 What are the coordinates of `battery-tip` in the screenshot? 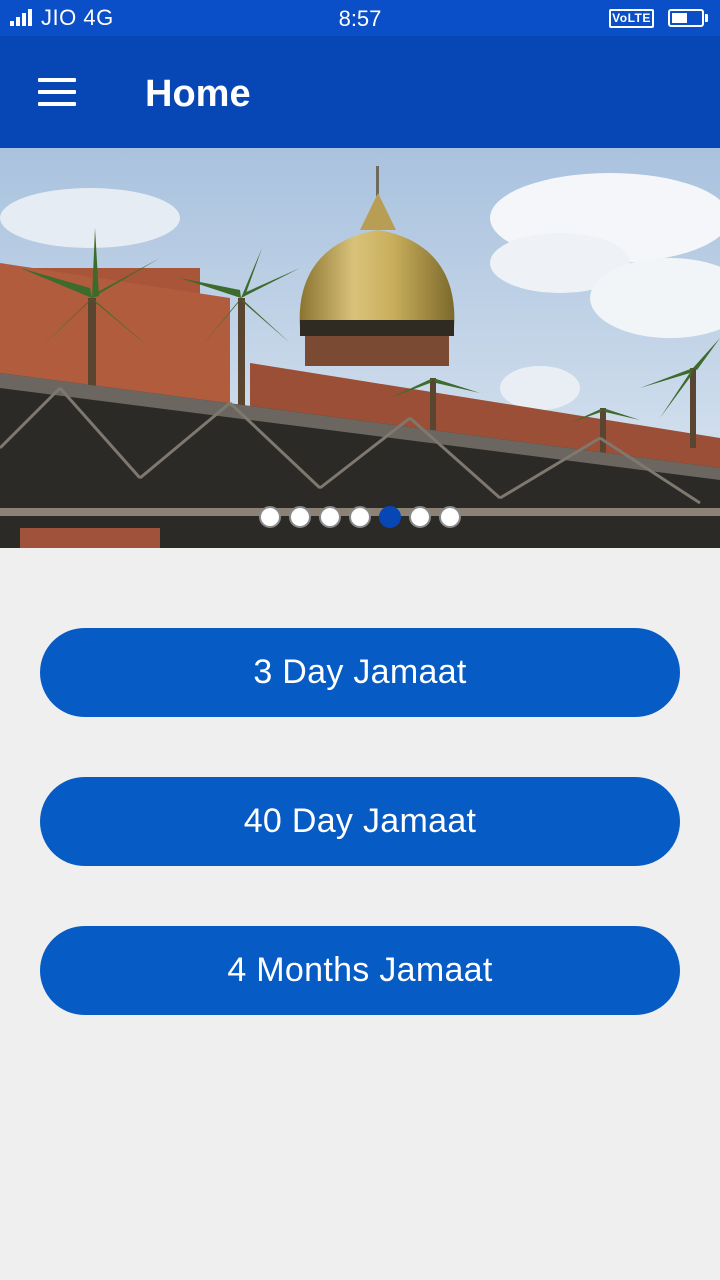 It's located at (706, 18).